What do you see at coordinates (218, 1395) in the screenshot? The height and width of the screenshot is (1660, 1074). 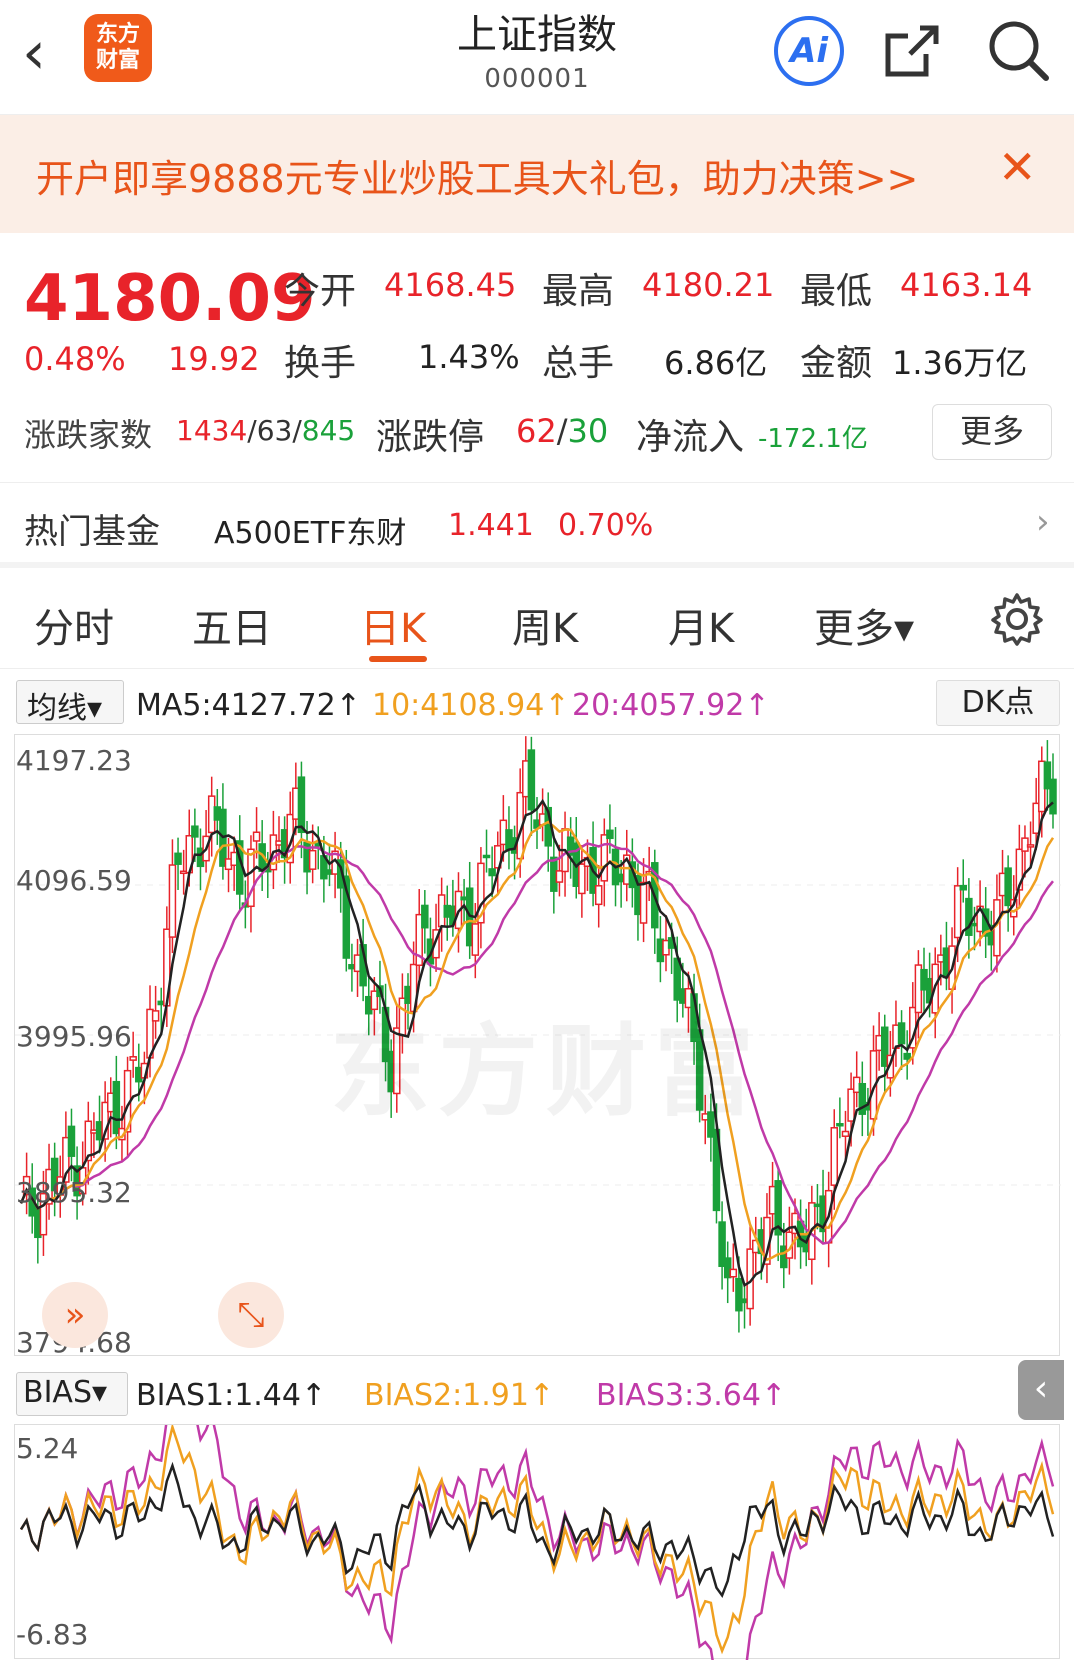 I see `bias1-text: BIAS1:1.44` at bounding box center [218, 1395].